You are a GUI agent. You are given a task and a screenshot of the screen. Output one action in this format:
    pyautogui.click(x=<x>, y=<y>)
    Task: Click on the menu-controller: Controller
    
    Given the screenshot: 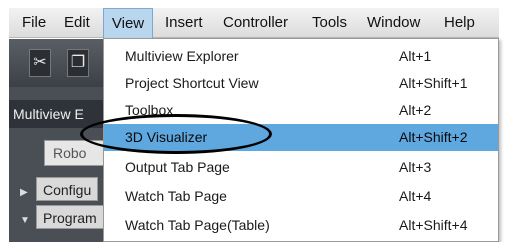 What is the action you would take?
    pyautogui.click(x=255, y=23)
    